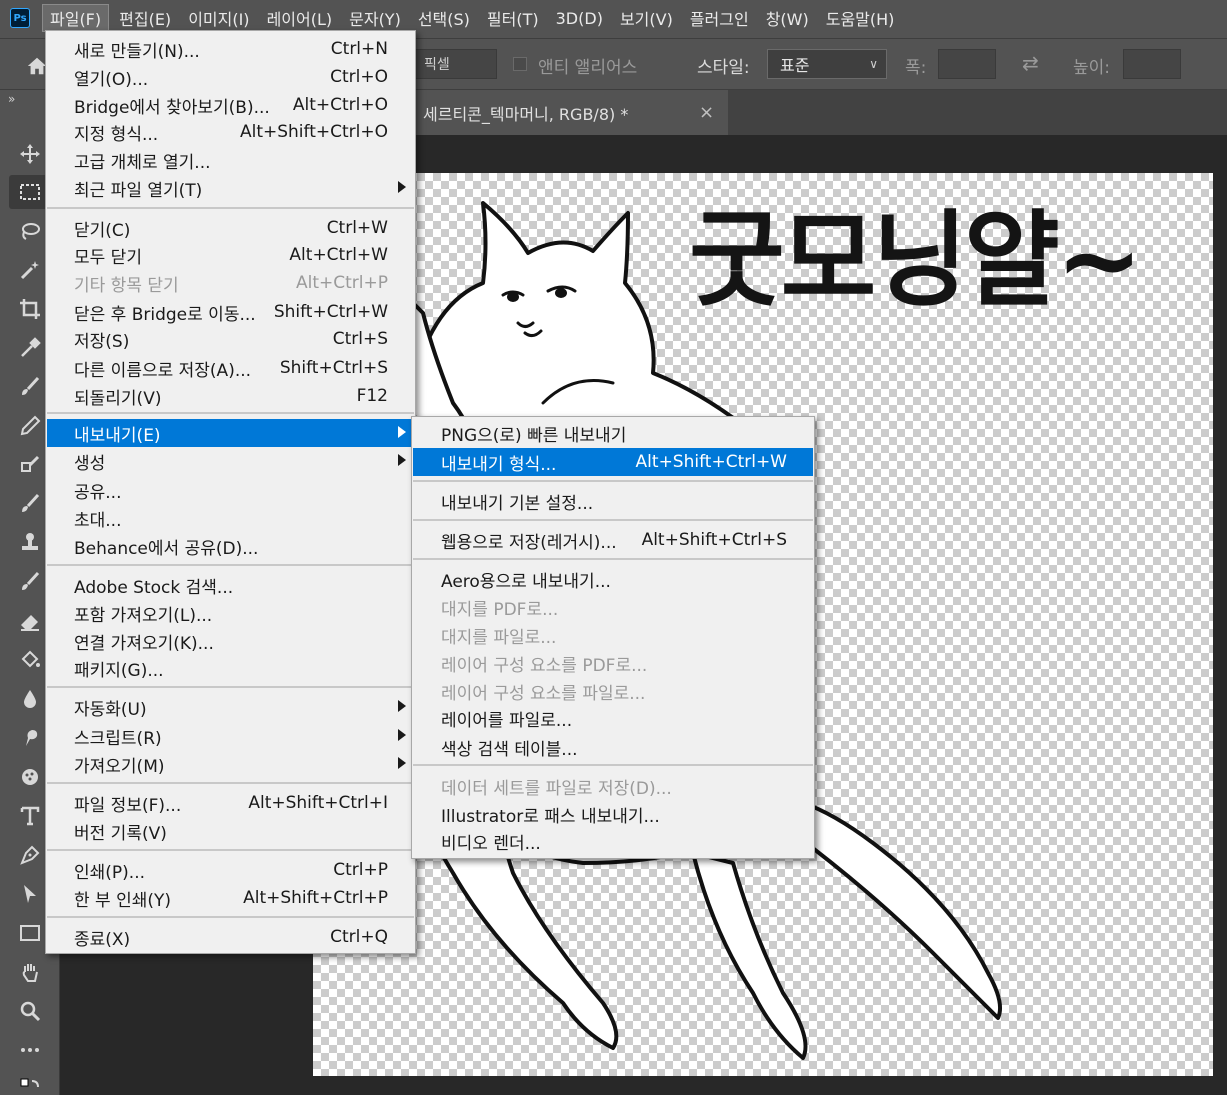 This screenshot has width=1227, height=1095. What do you see at coordinates (1092, 68) in the screenshot?
I see `height-label: 높이:` at bounding box center [1092, 68].